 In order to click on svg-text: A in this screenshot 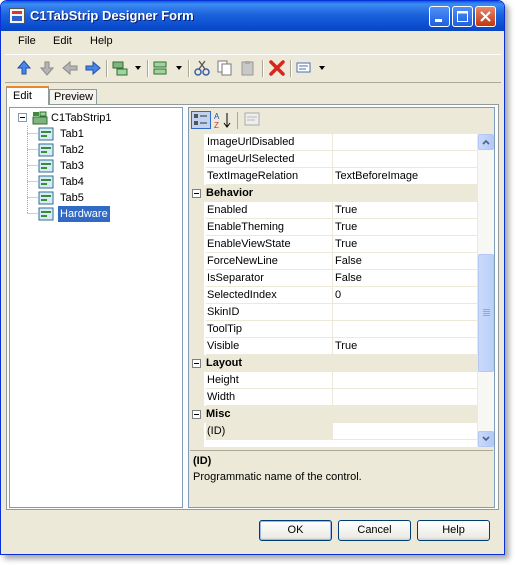, I will do `click(217, 116)`.